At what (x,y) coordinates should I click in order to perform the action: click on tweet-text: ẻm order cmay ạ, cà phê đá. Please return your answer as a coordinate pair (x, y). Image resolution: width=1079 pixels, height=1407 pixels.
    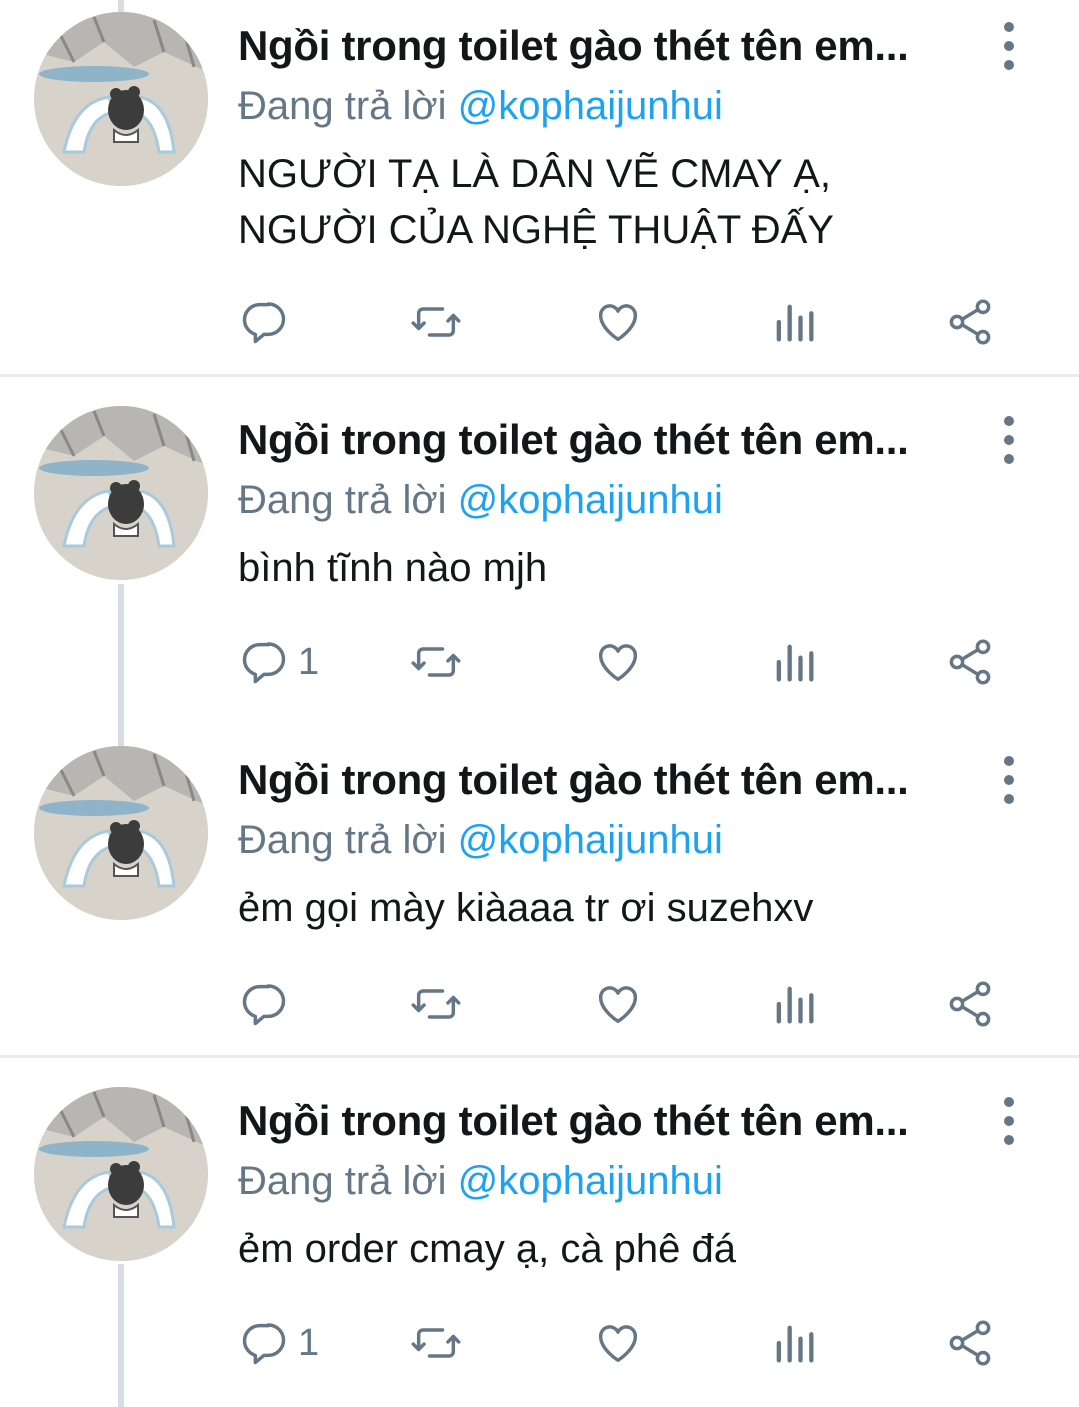
    Looking at the image, I should click on (638, 1249).